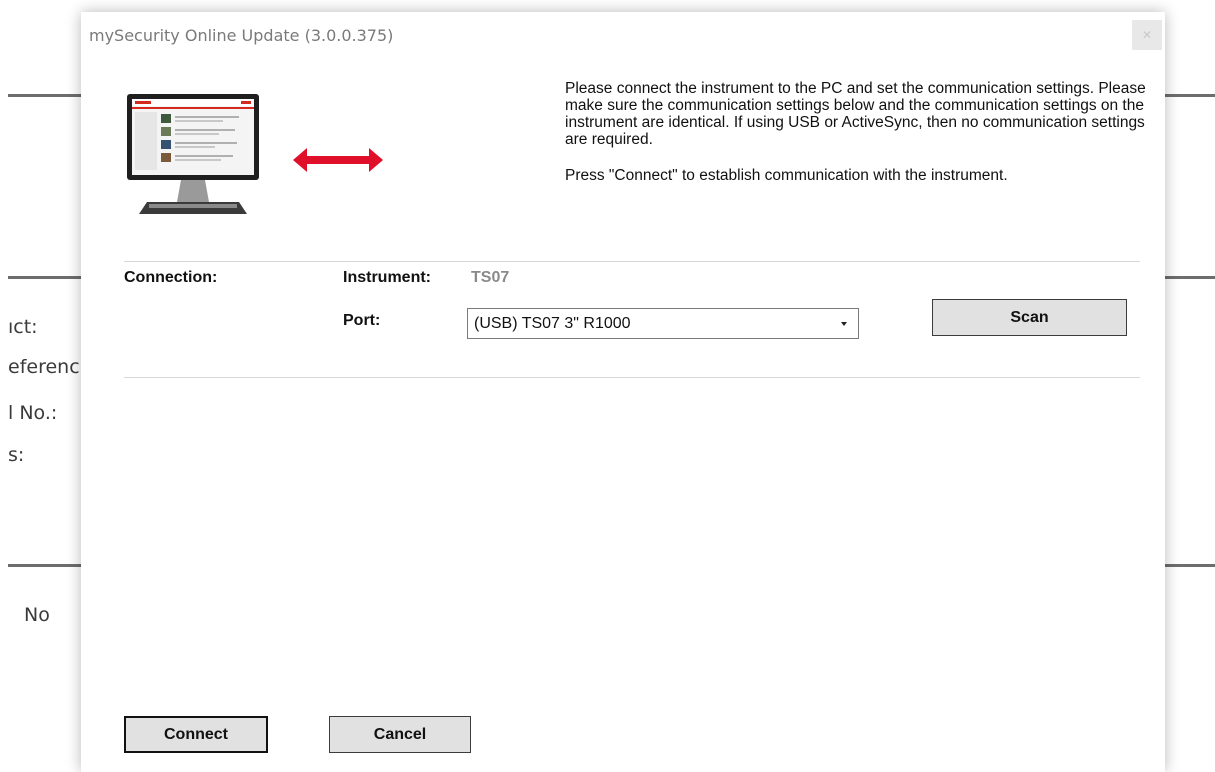  What do you see at coordinates (44, 367) in the screenshot?
I see `background-label: eferenc` at bounding box center [44, 367].